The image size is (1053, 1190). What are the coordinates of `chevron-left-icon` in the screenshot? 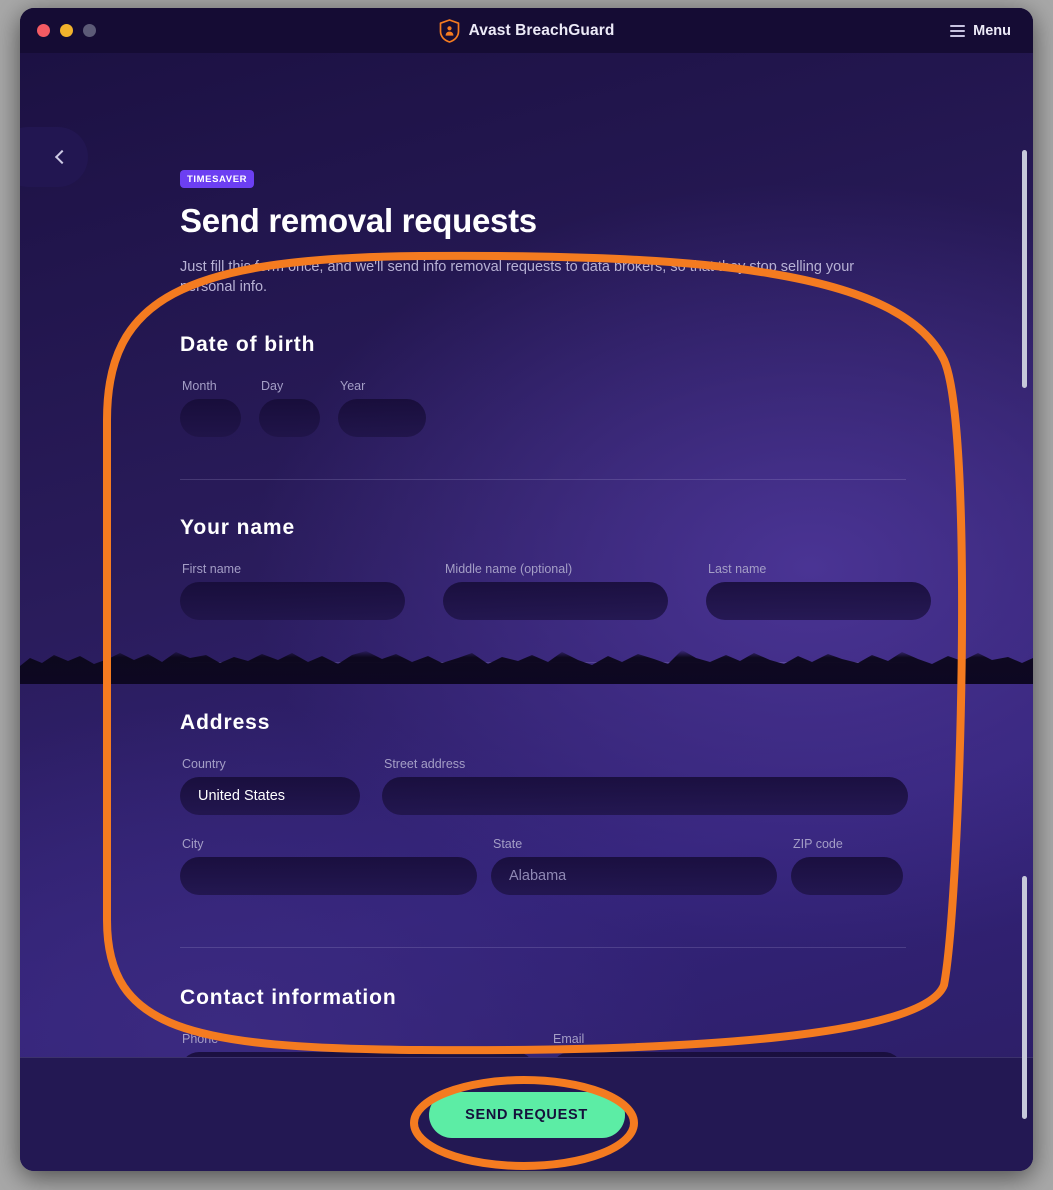 It's located at (62, 157).